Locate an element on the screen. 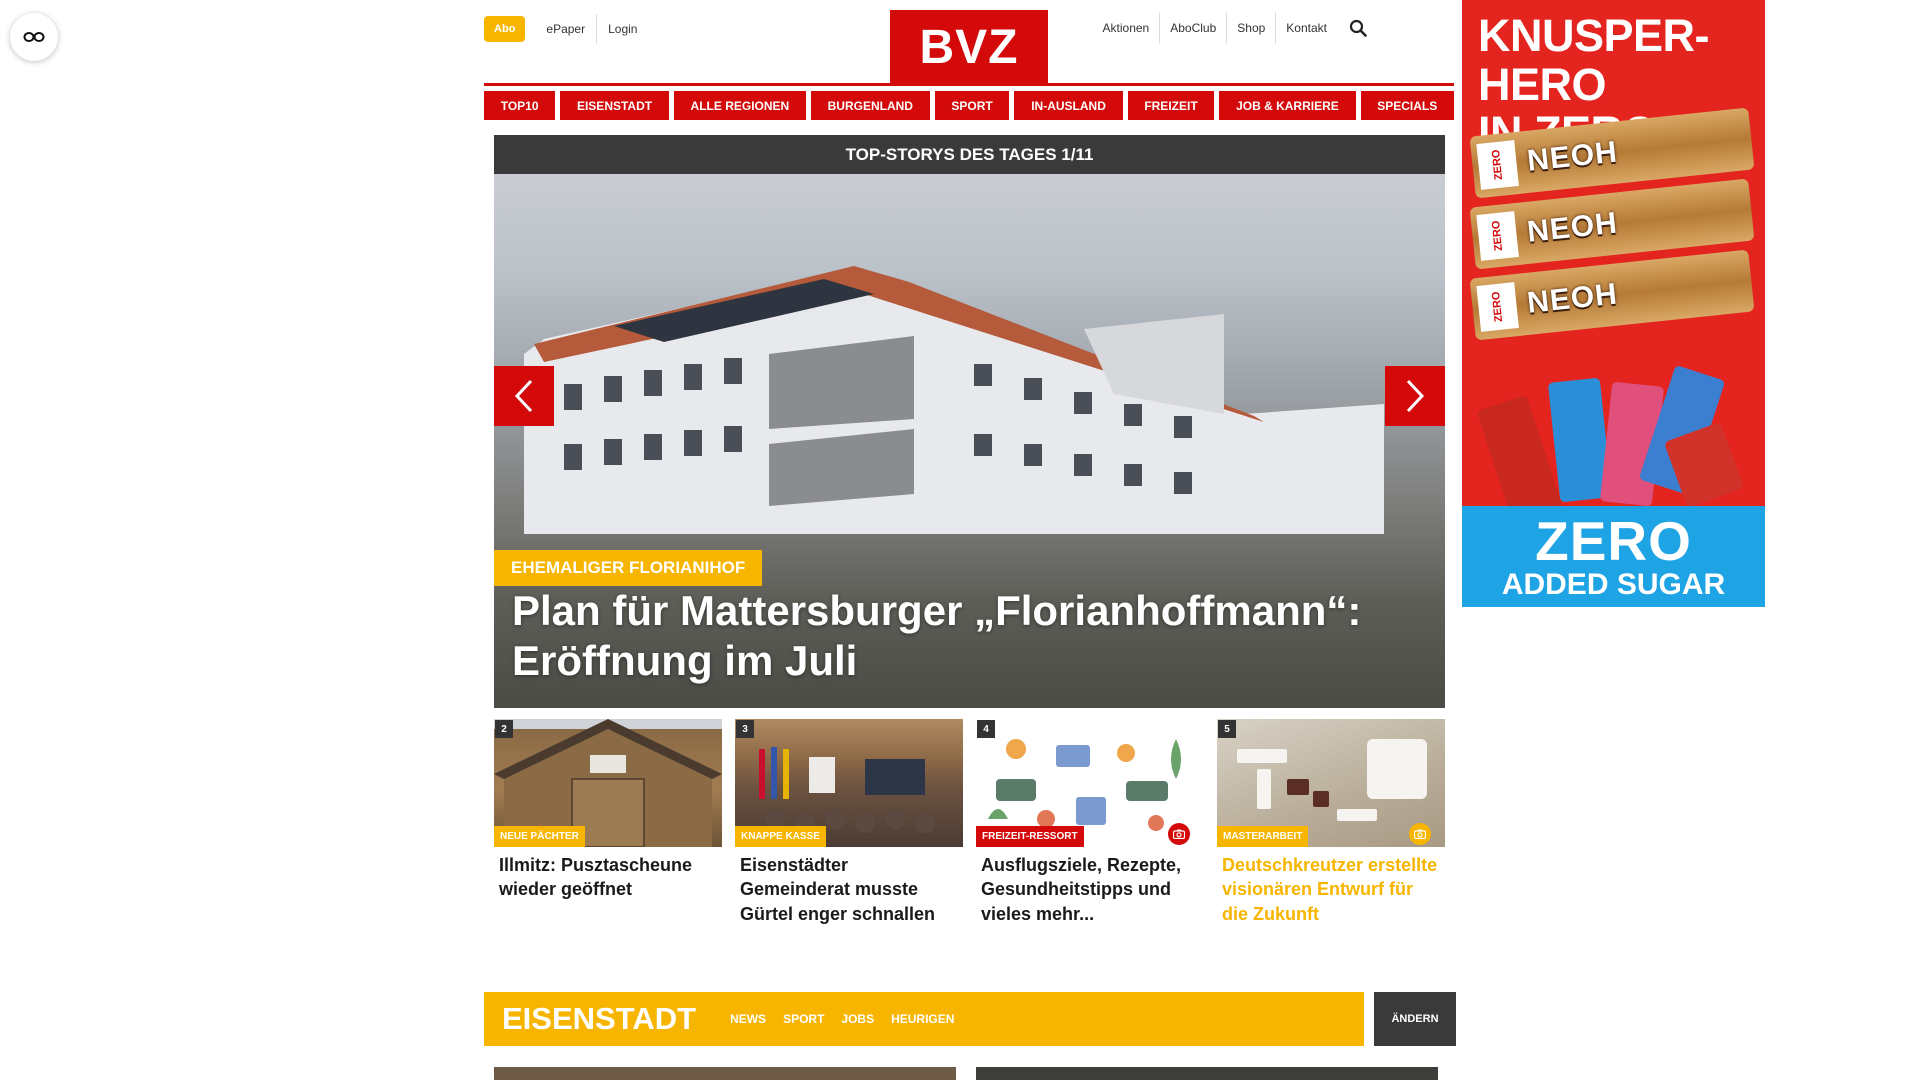  chevron-left-icon is located at coordinates (523, 396).